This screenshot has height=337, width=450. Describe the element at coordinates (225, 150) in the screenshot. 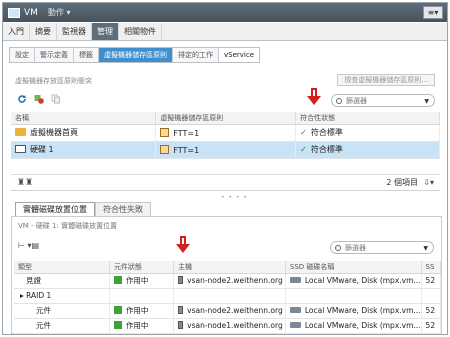

I see `table-row-selected: 硬碟 1 FTT=1 ✓ 符合標準` at that location.